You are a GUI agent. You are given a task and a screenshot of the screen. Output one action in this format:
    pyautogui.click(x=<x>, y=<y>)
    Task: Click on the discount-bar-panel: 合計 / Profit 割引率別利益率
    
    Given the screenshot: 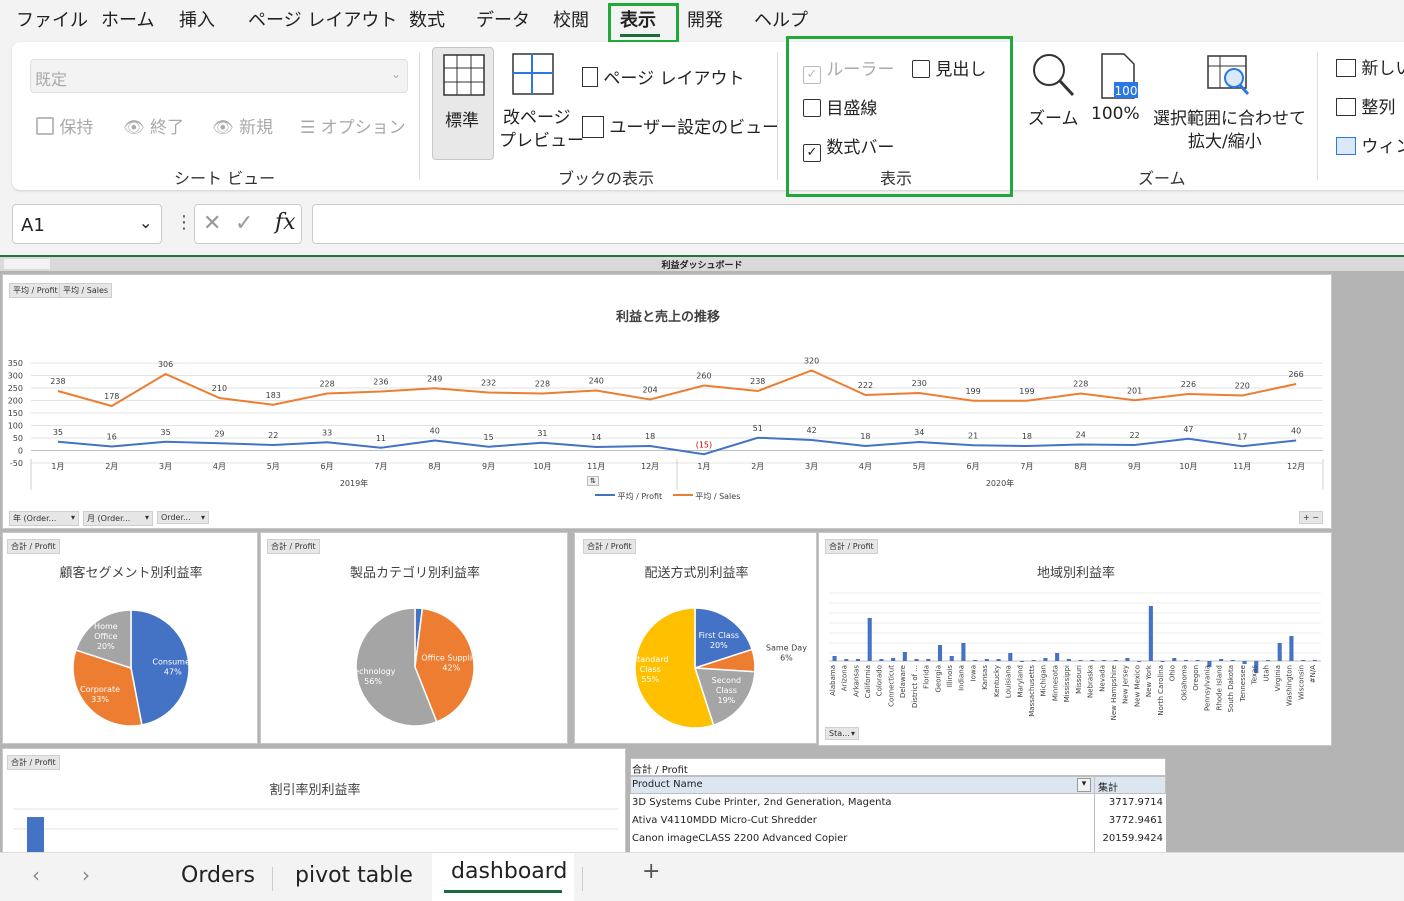 What is the action you would take?
    pyautogui.click(x=314, y=800)
    